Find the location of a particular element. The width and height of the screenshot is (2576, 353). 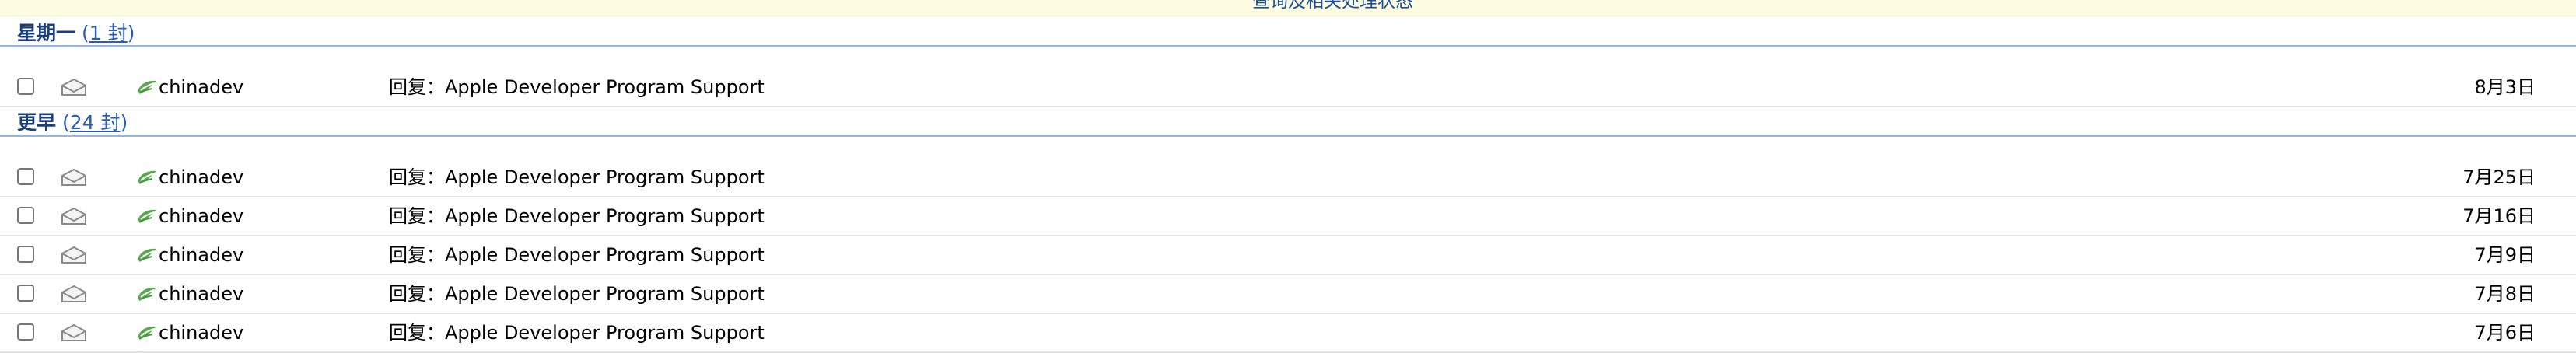

group-header-earlier: 更早 (24 封) is located at coordinates (1288, 124).